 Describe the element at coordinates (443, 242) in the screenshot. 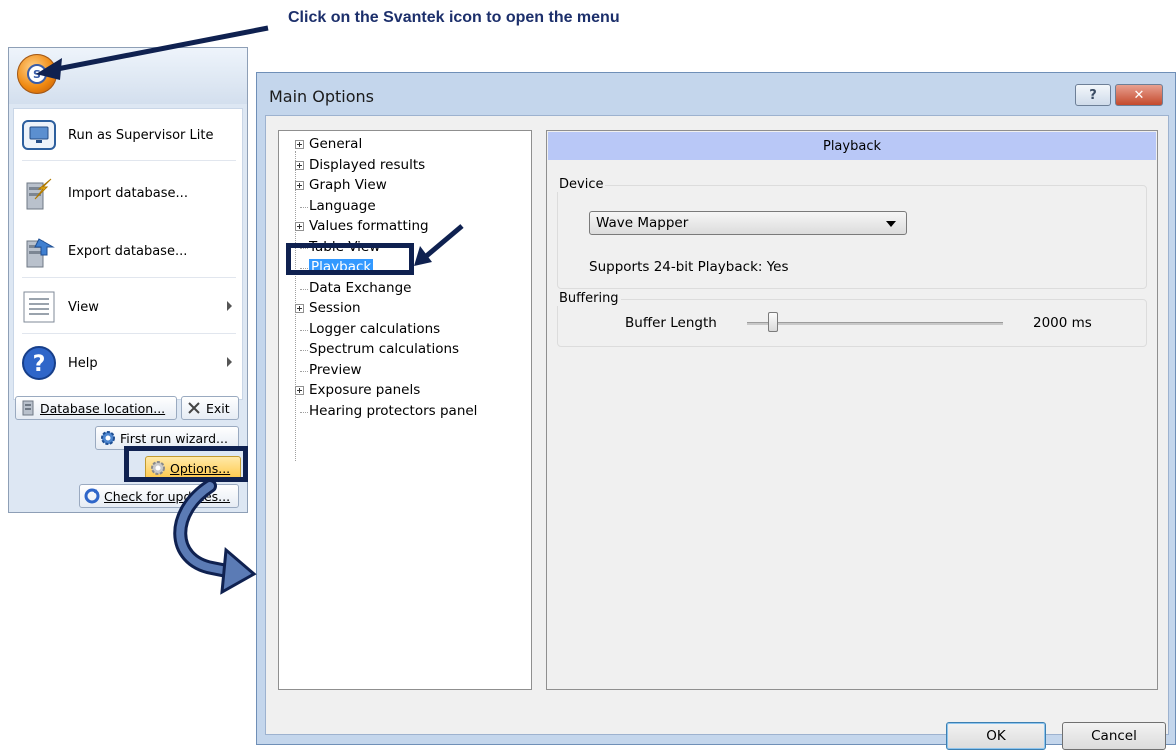

I see `playback-pointer-arrow-icon` at that location.